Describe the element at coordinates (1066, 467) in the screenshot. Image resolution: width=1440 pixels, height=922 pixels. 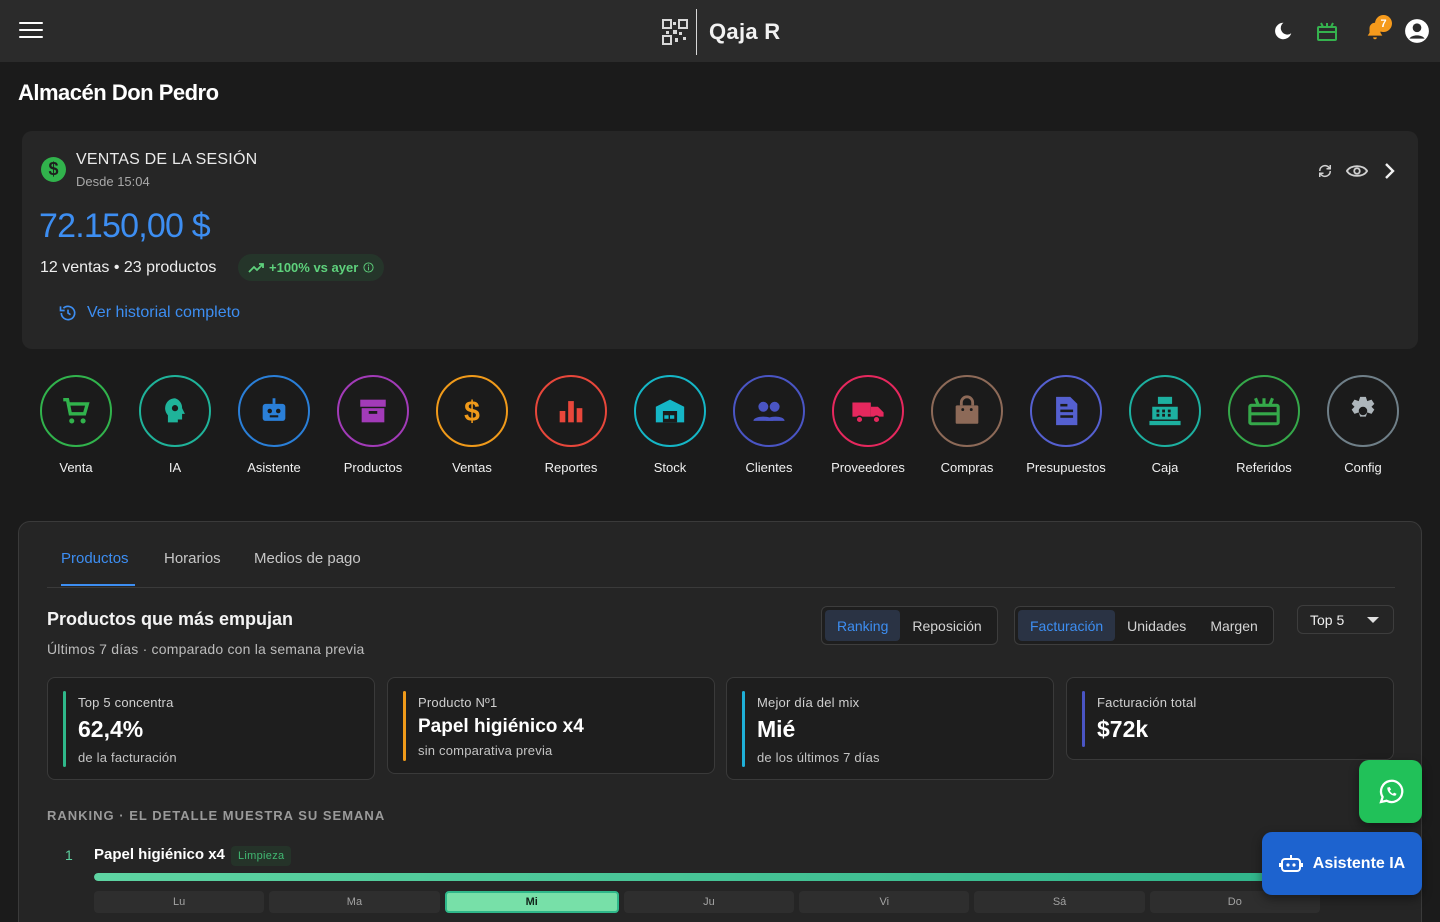
I see `shortcut-label: Presupuestos` at that location.